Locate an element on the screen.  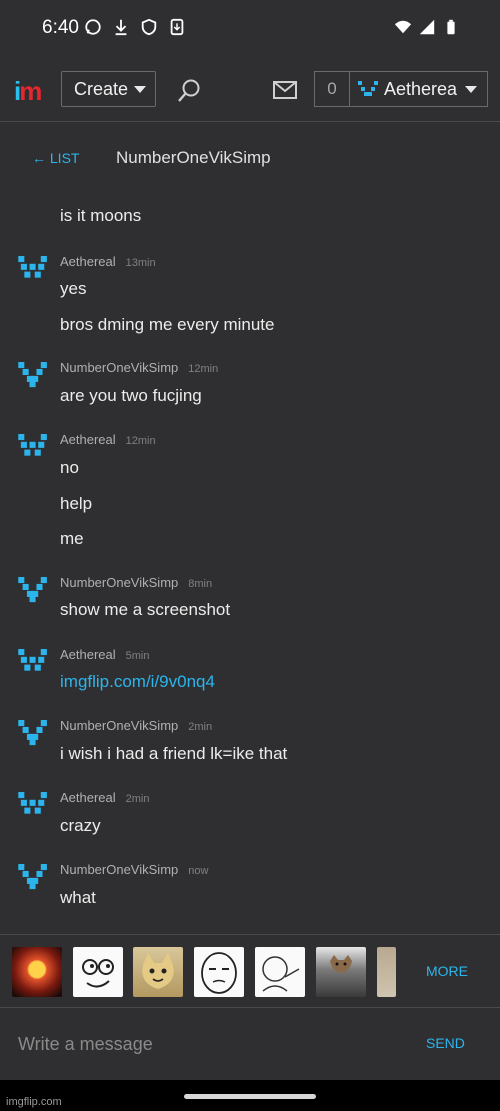
message-text: me is located at coordinates (72, 538).